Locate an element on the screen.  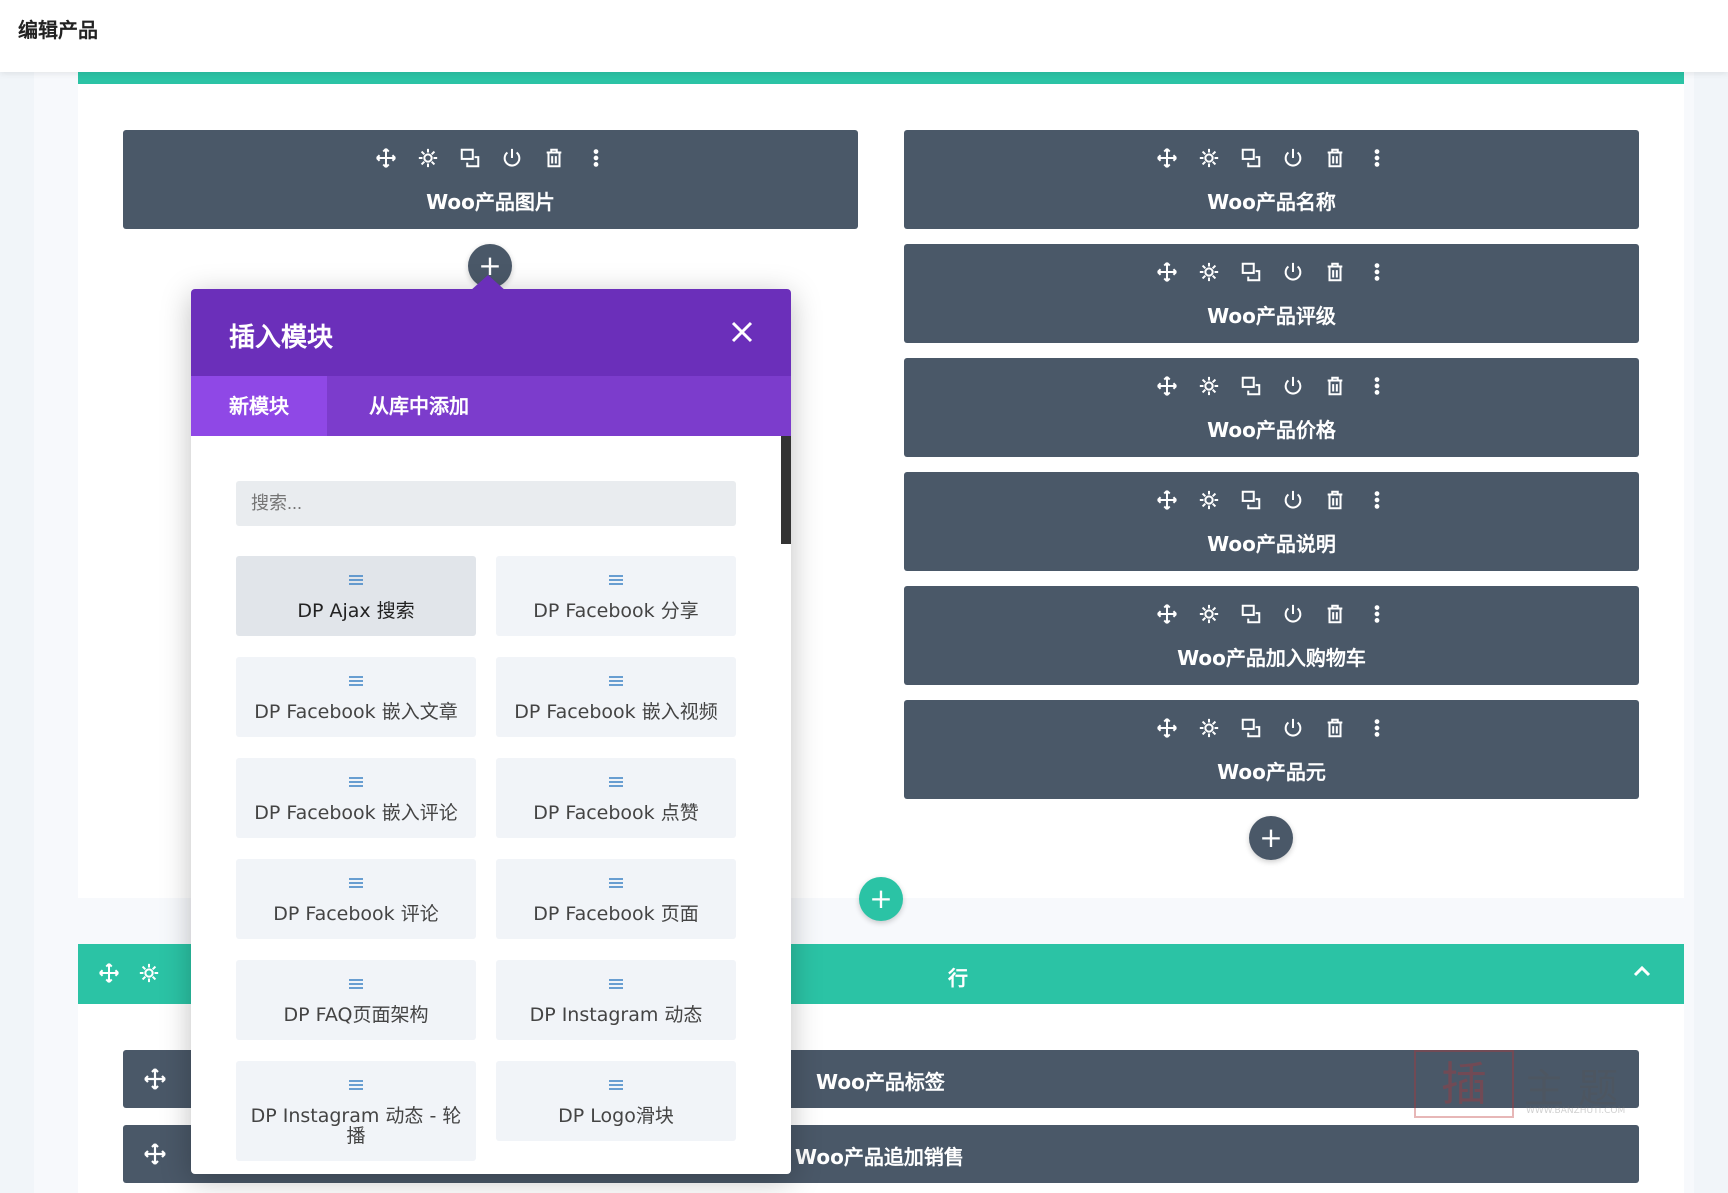
module-tile: DP Instagram 动态 - 轮播 is located at coordinates (356, 1111).